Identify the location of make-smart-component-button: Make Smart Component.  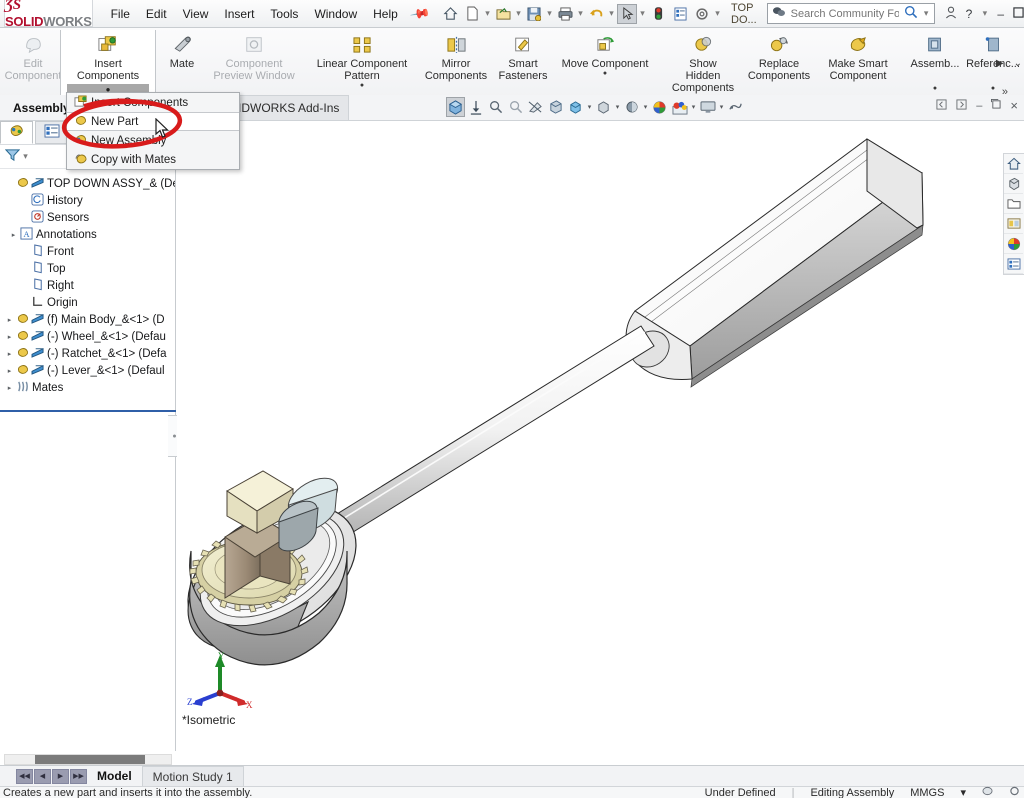
(858, 56).